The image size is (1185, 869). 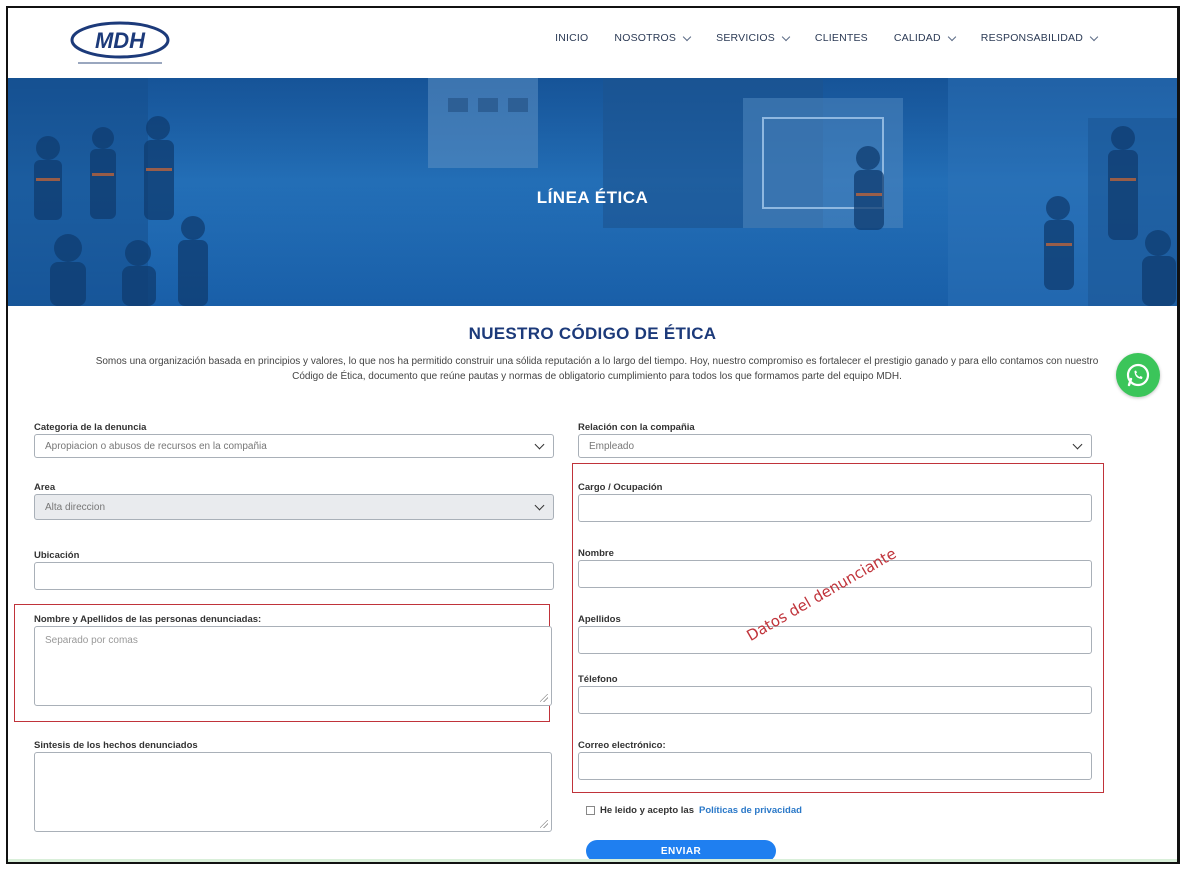 I want to click on mdh-logo: MDH, so click(x=120, y=44).